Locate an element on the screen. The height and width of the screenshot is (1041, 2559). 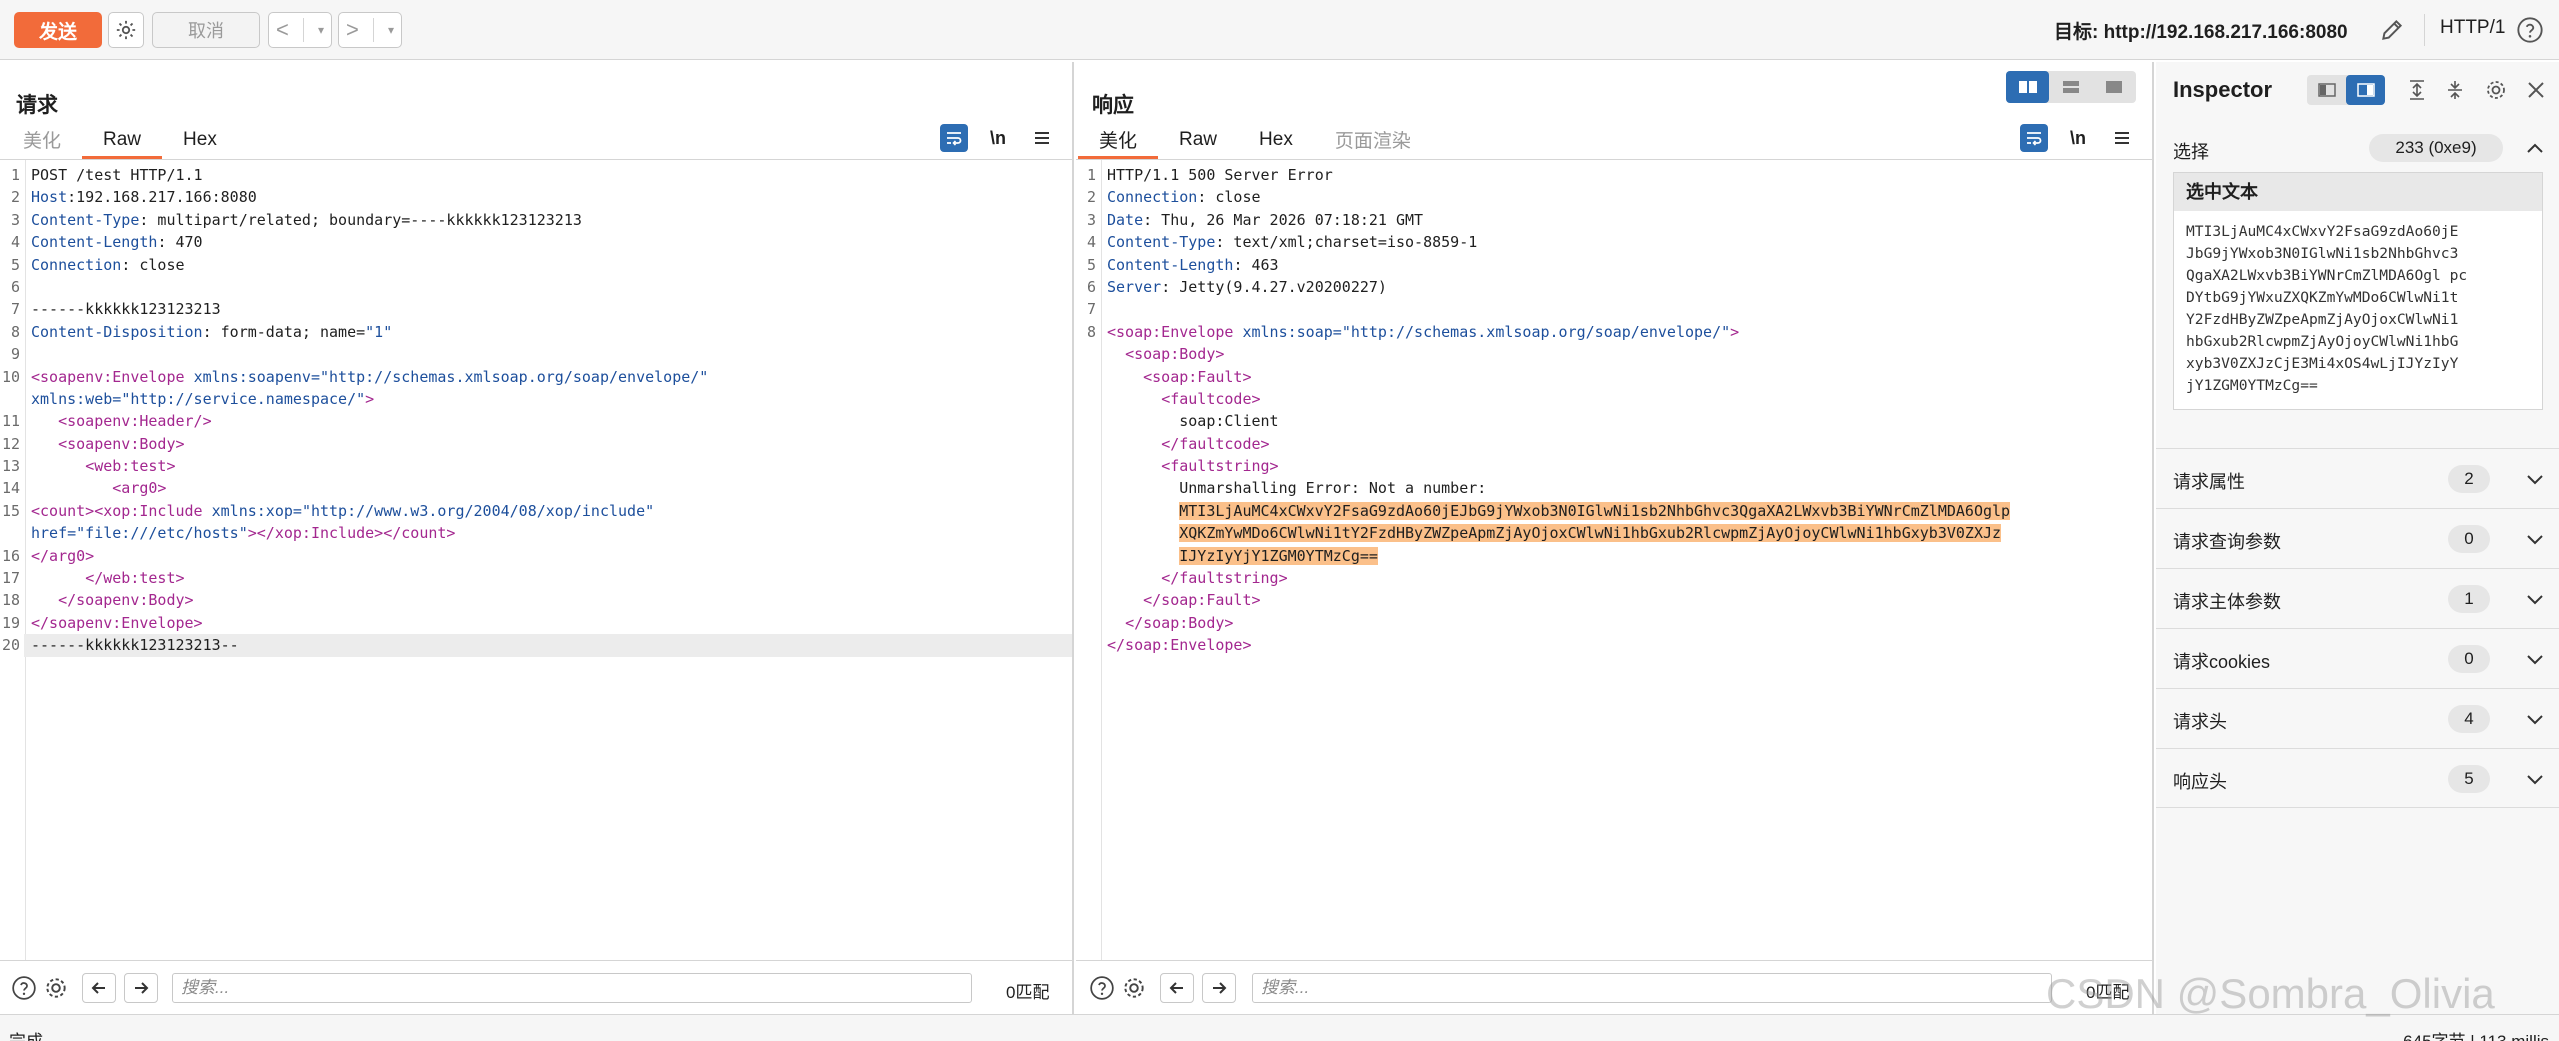
collapse-all-button is located at coordinates (2455, 90).